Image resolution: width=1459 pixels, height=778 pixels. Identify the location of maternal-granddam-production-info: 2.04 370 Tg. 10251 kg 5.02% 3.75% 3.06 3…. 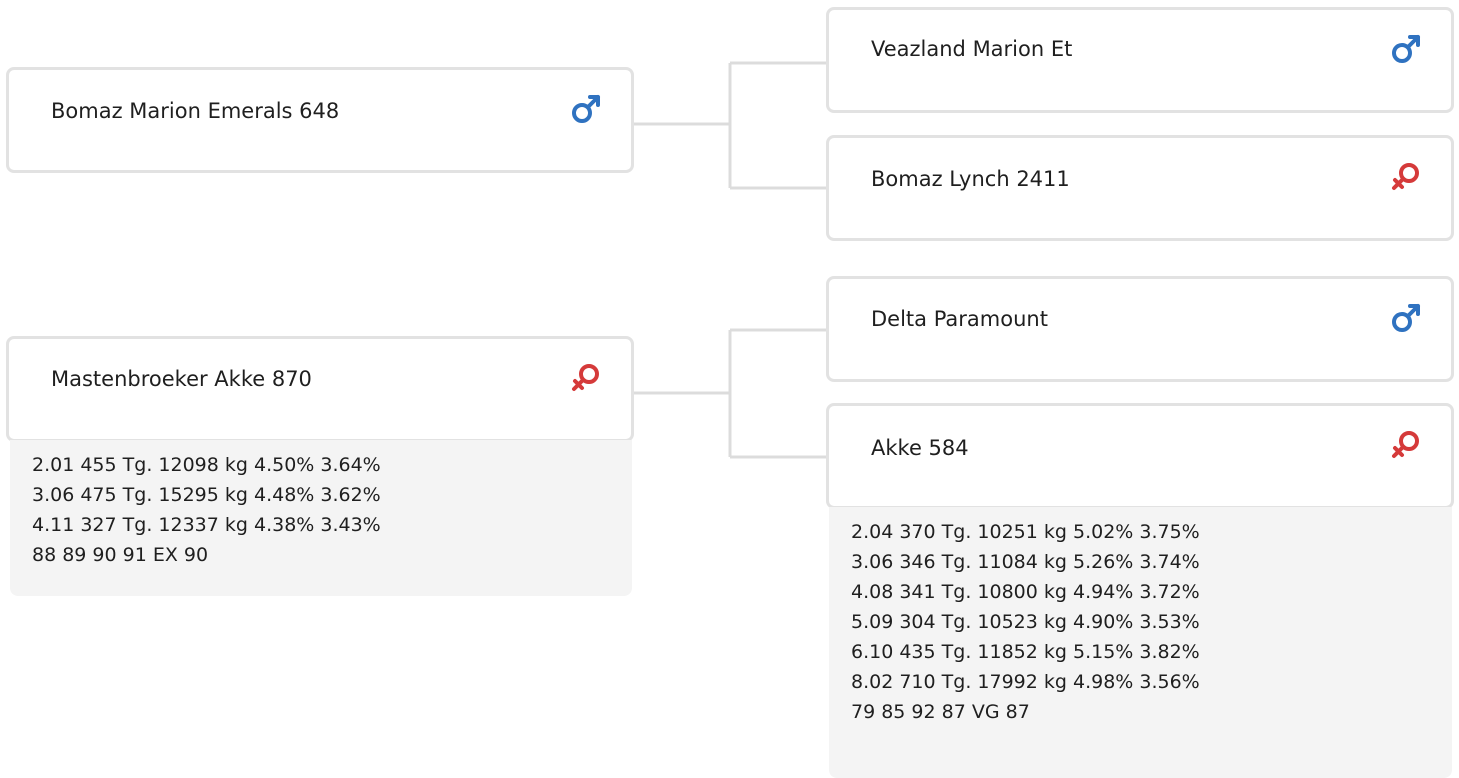
(1140, 642).